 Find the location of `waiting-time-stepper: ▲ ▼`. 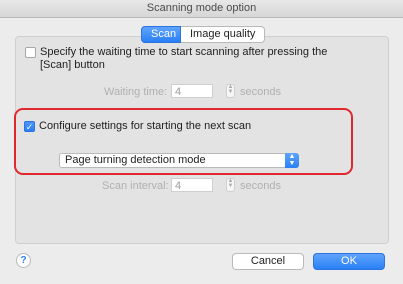

waiting-time-stepper: ▲ ▼ is located at coordinates (230, 91).